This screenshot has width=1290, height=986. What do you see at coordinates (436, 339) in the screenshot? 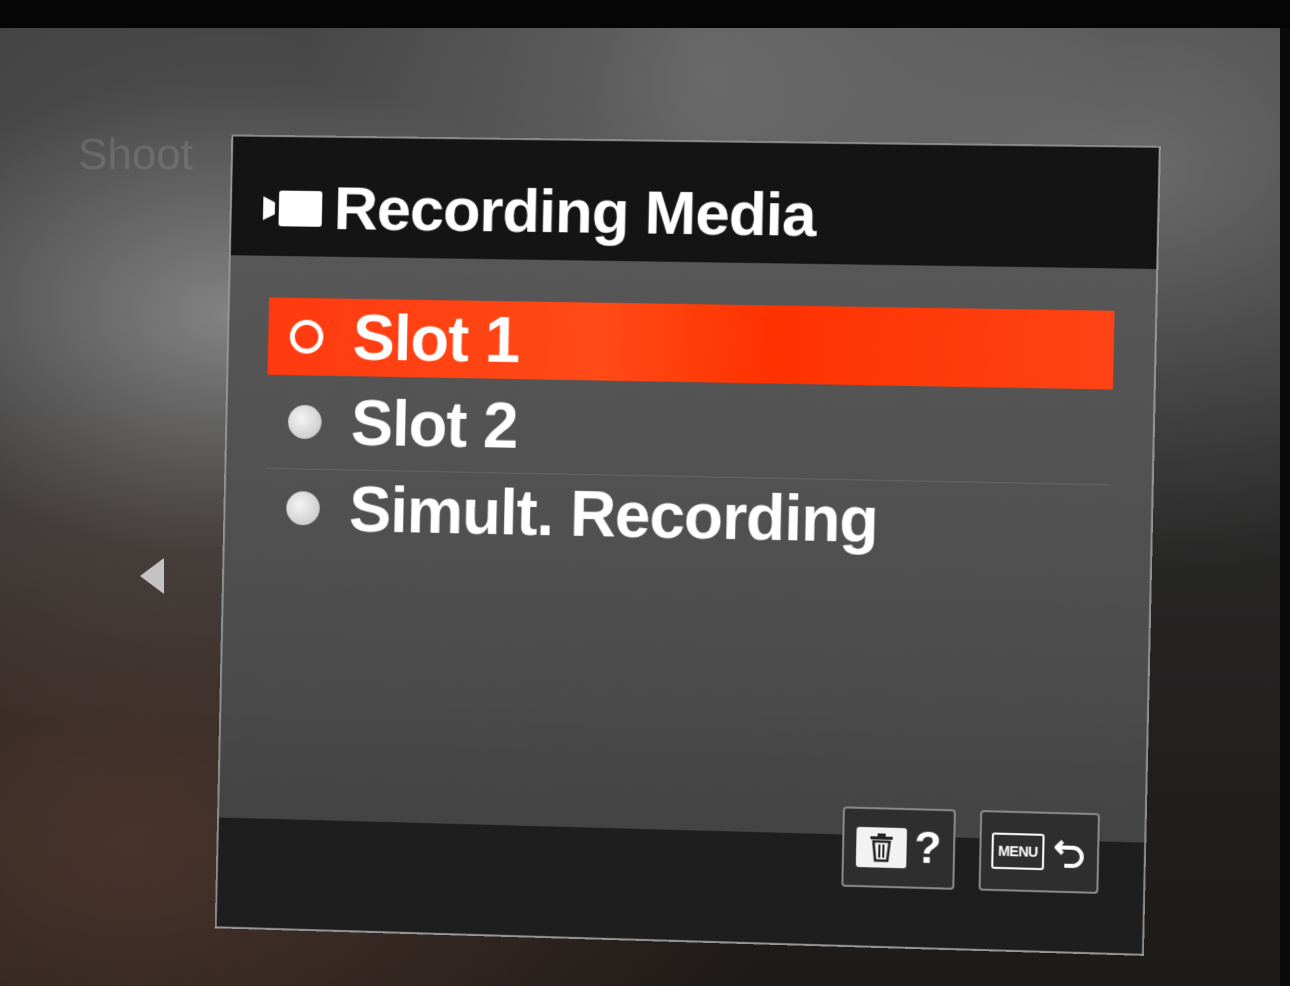
I see `option-label: Slot 1` at bounding box center [436, 339].